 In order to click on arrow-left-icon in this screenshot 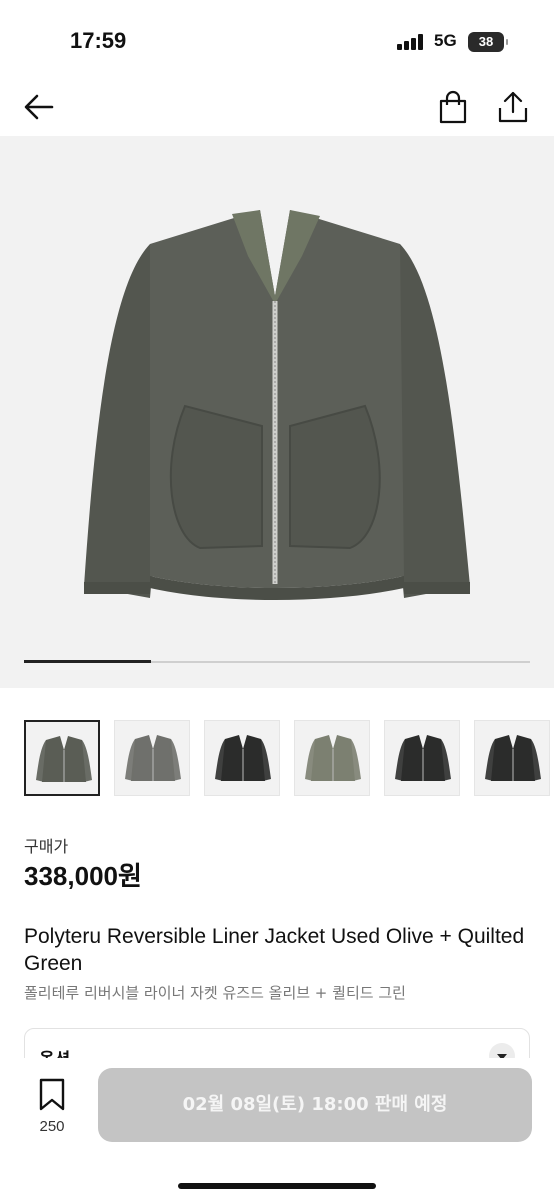, I will do `click(39, 107)`.